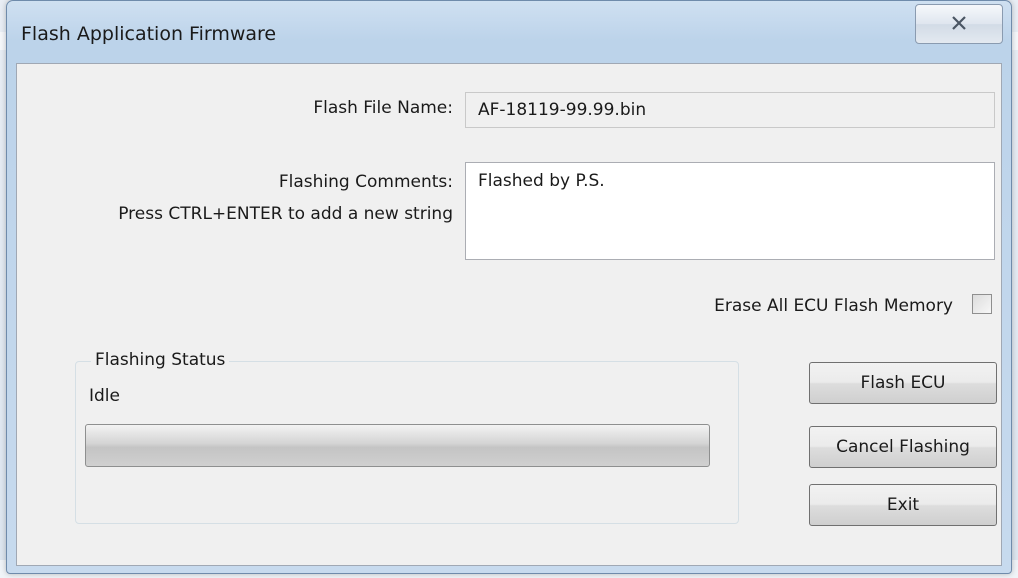 The width and height of the screenshot is (1018, 578). Describe the element at coordinates (730, 211) in the screenshot. I see `flashing-comments-field: Flashed by P.S.` at that location.